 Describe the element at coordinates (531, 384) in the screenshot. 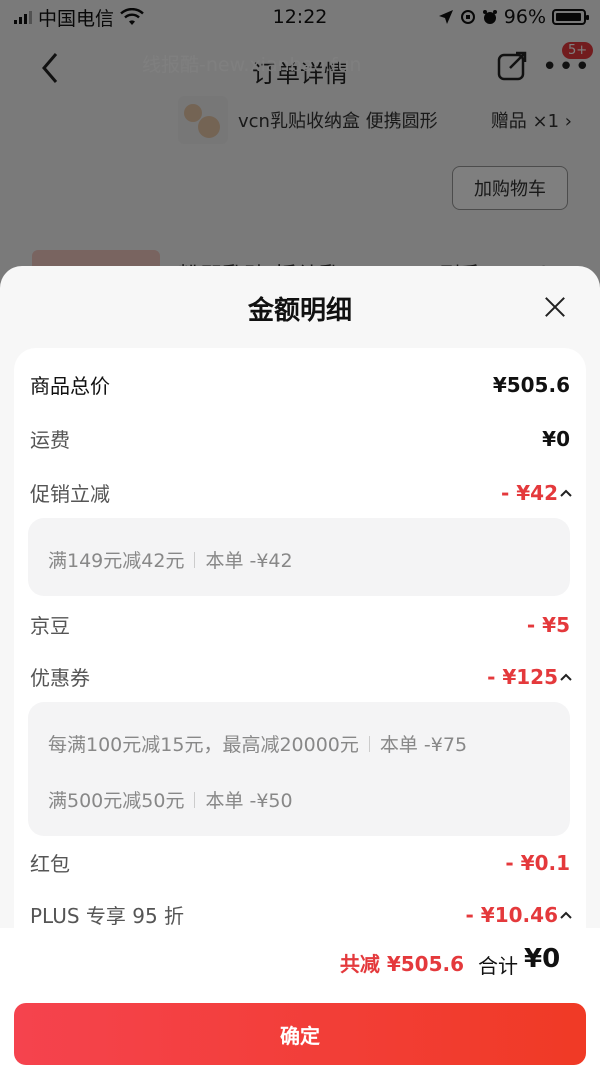

I see `subtotal-amount: ¥505.6` at that location.